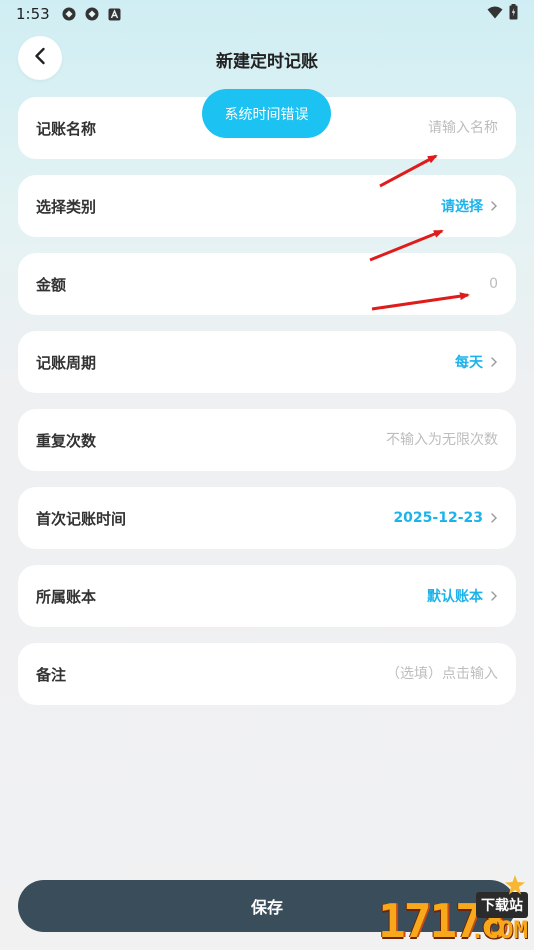  Describe the element at coordinates (267, 61) in the screenshot. I see `page-title: 新建定时记账` at that location.